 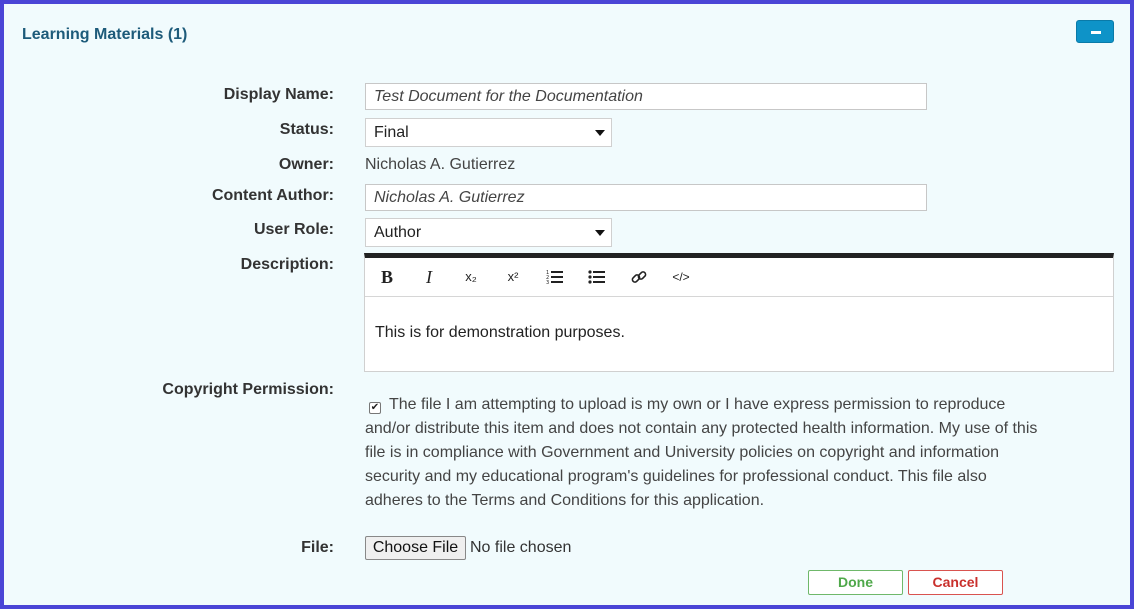 What do you see at coordinates (471, 277) in the screenshot?
I see `subscript-button: x₂` at bounding box center [471, 277].